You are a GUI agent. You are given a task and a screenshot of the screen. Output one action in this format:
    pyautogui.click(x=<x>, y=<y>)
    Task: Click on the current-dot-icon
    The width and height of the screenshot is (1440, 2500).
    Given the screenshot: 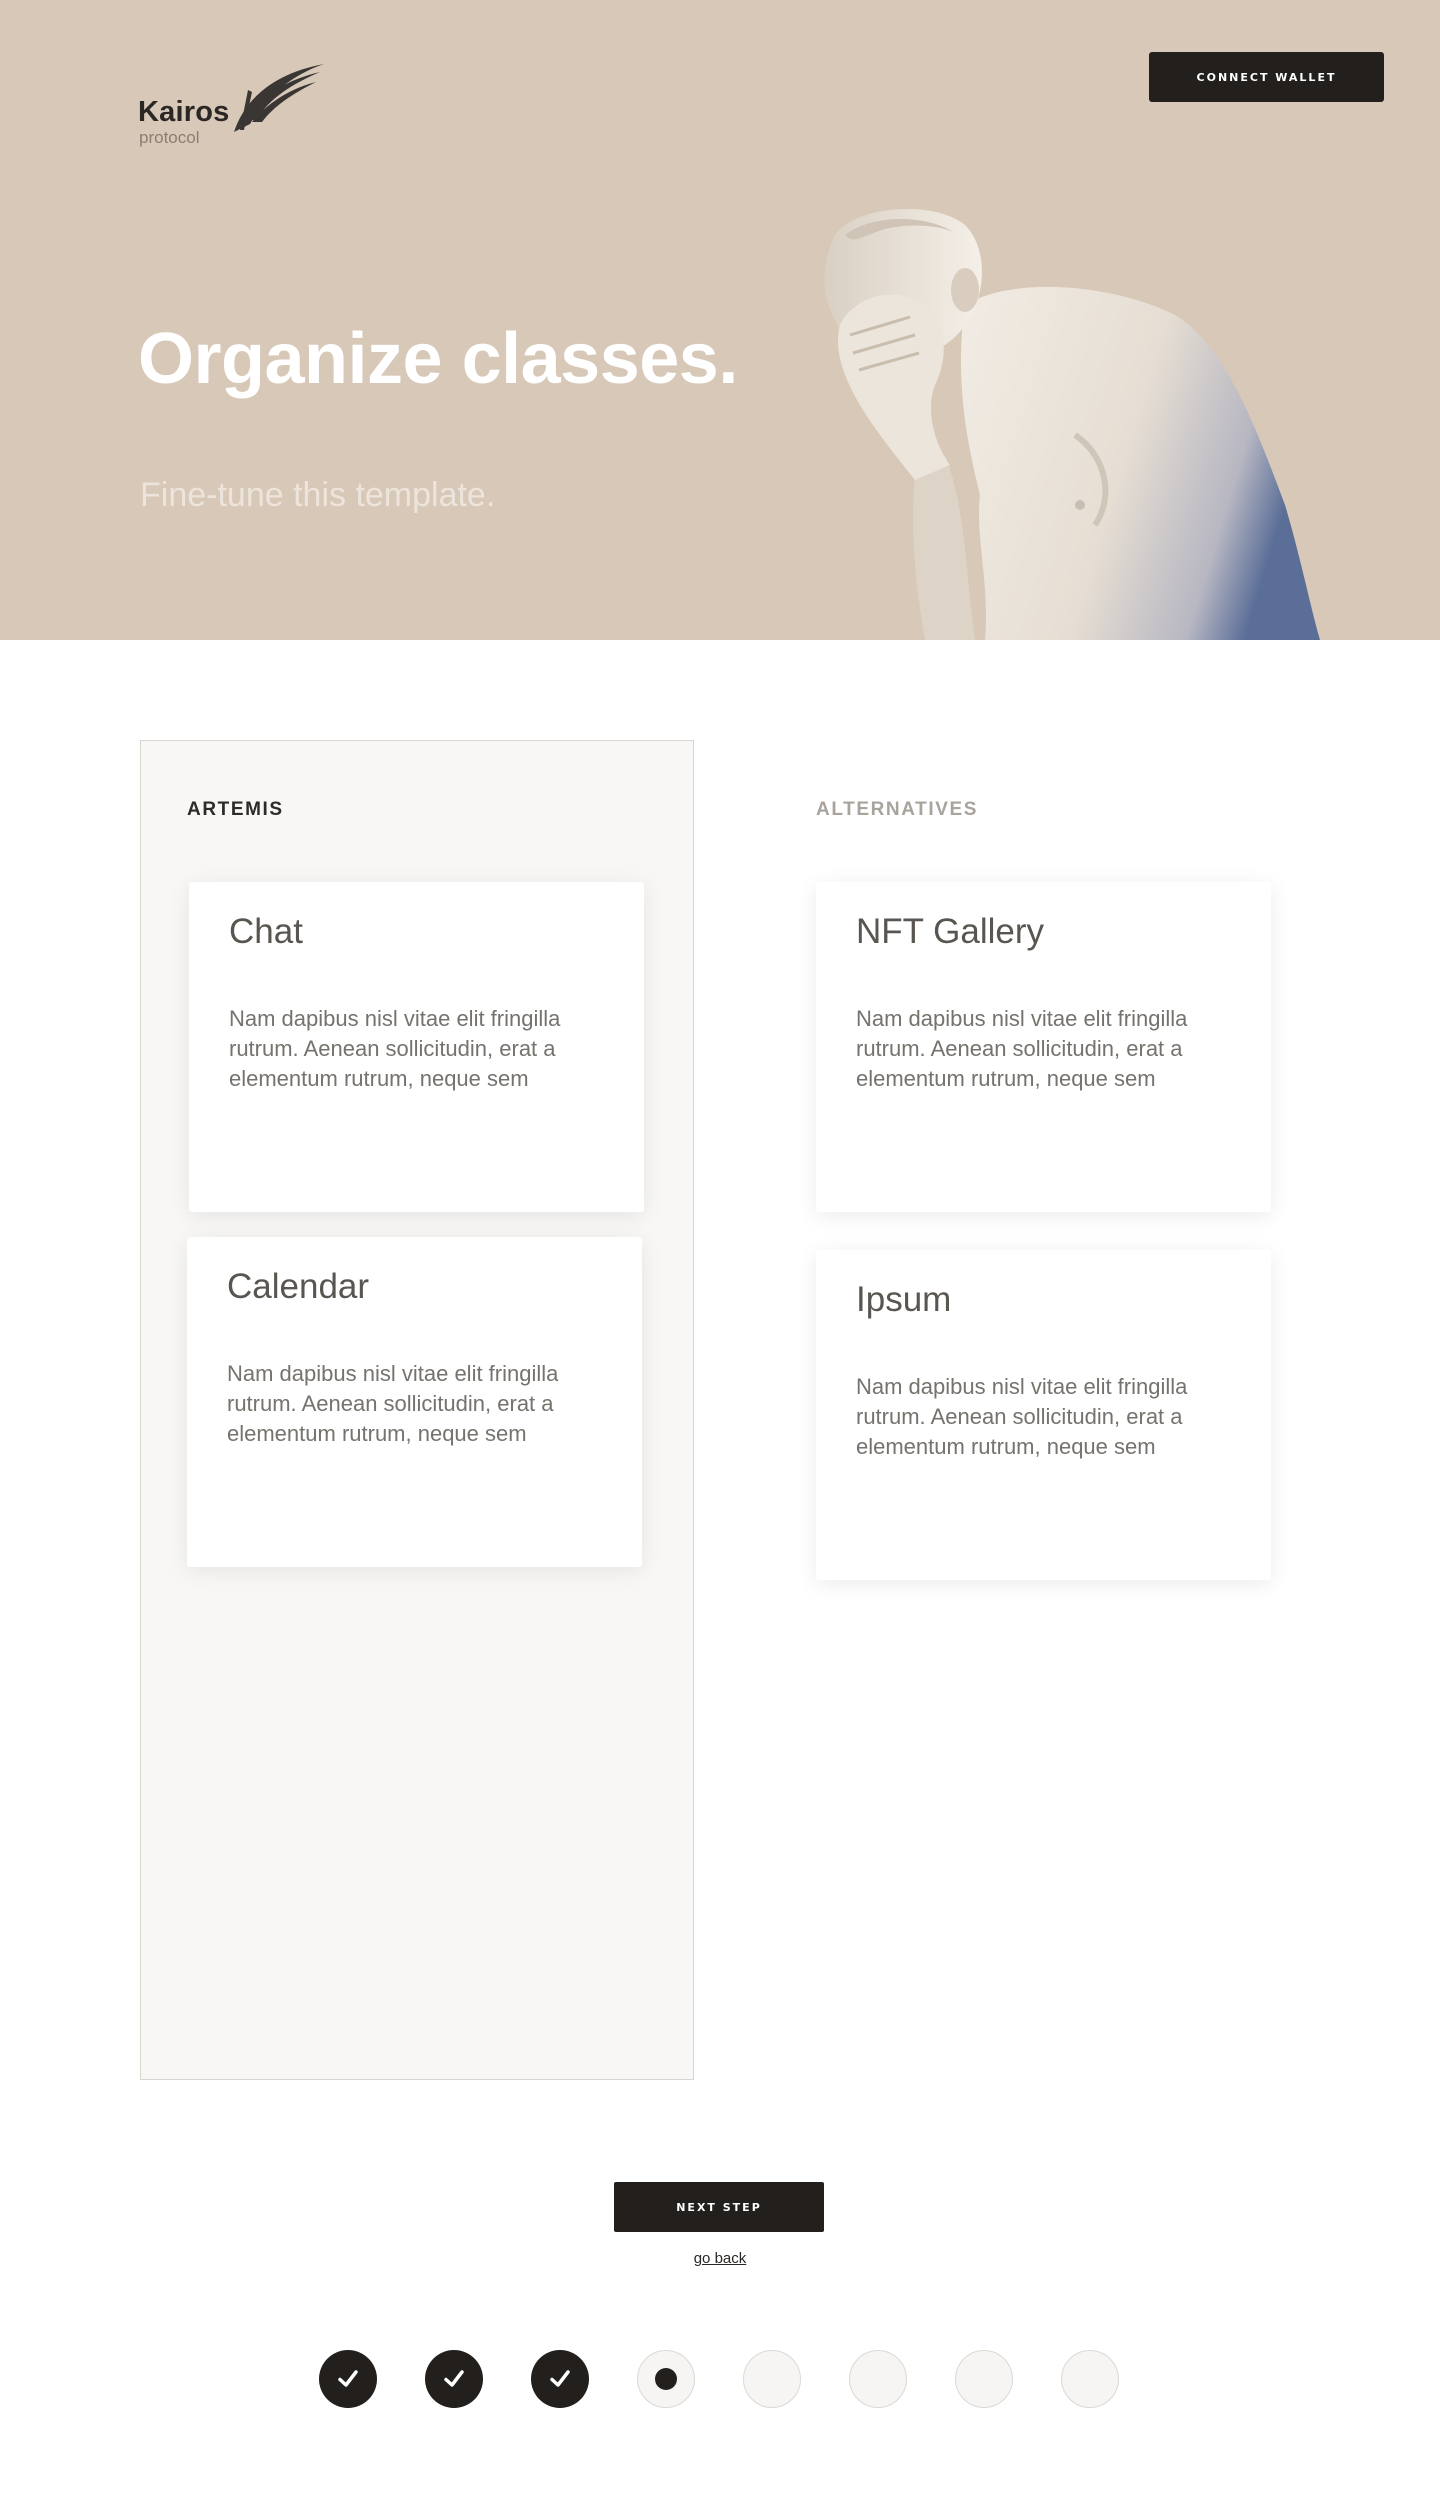 What is the action you would take?
    pyautogui.click(x=666, y=2379)
    